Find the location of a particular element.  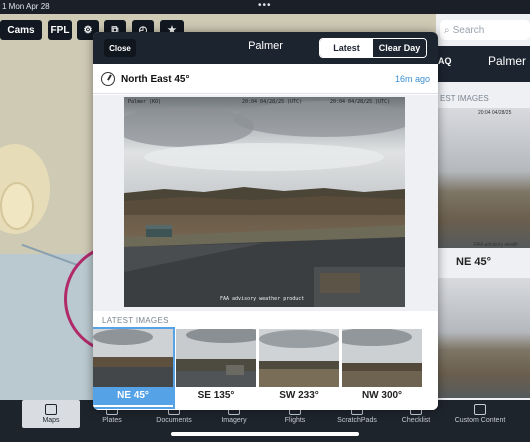

image-stamp-time-2: 20:04 04/28/25 (UTC) is located at coordinates (360, 102).